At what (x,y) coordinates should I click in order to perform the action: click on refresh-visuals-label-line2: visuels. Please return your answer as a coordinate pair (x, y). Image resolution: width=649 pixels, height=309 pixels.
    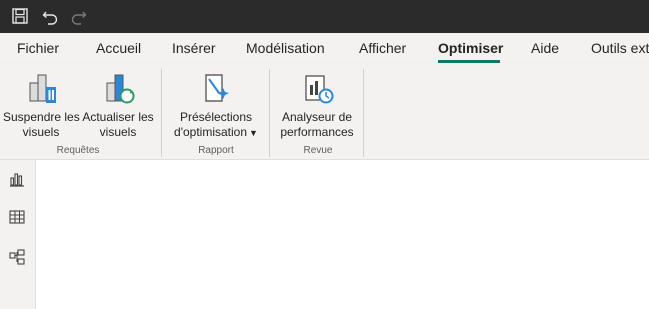
    Looking at the image, I should click on (118, 132).